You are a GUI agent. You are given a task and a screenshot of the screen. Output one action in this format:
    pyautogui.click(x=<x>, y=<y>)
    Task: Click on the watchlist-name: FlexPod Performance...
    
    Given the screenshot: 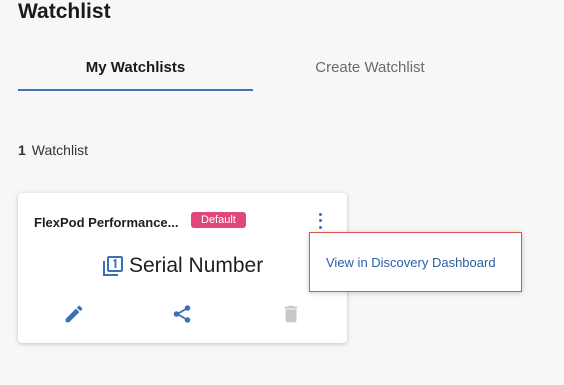 What is the action you would take?
    pyautogui.click(x=106, y=222)
    